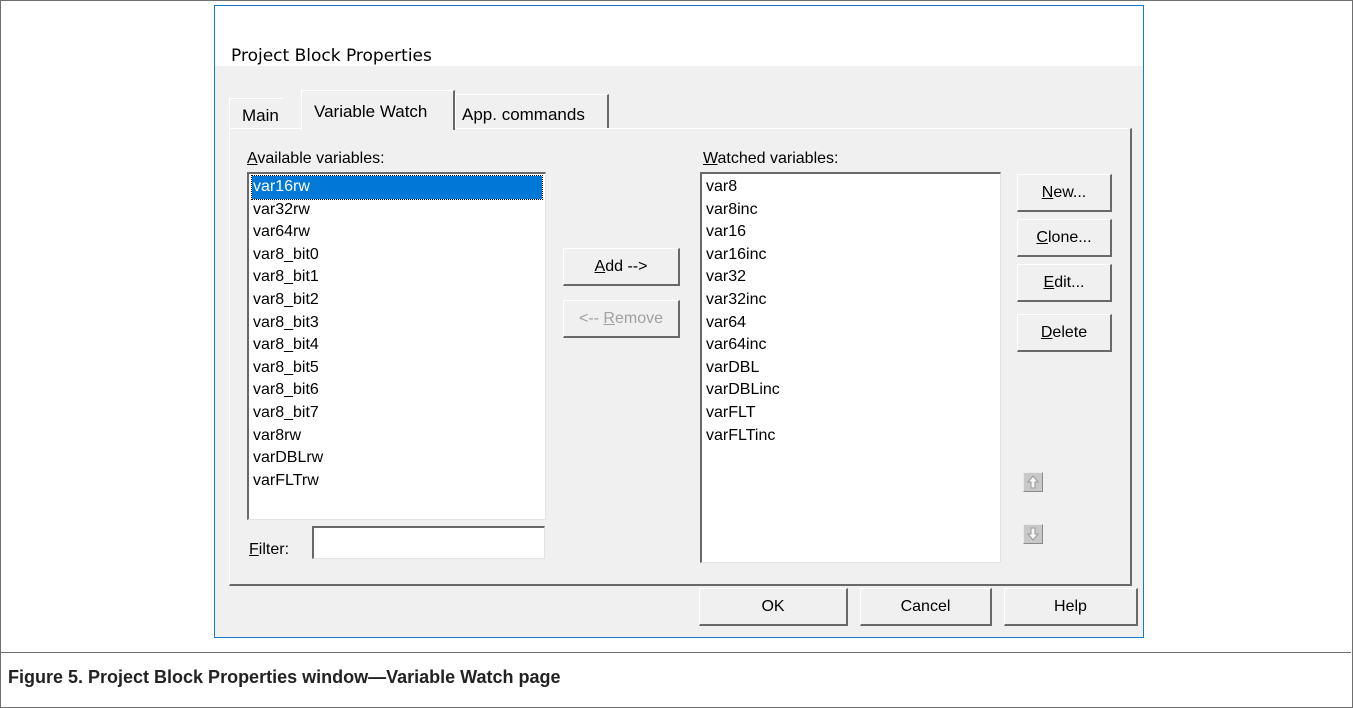  I want to click on available-variable-item: var8_bit2, so click(397, 300).